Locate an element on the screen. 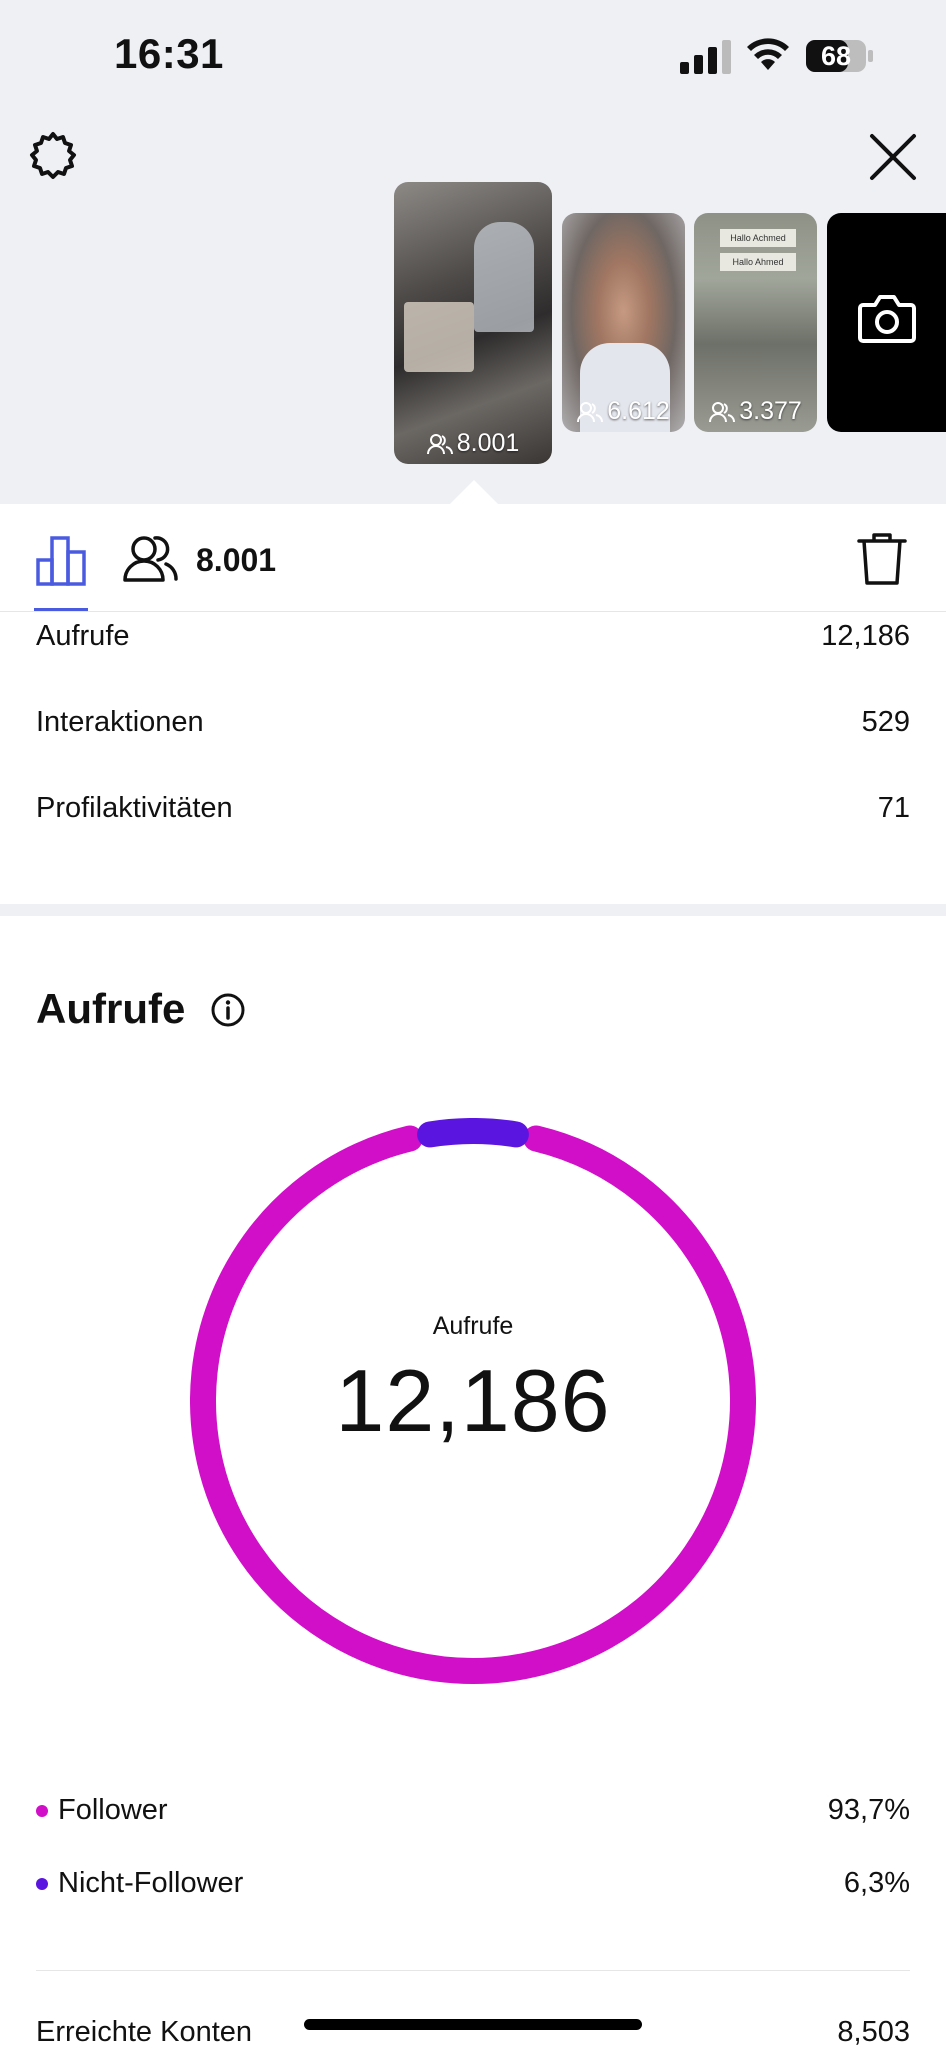 Image resolution: width=946 pixels, height=2048 pixels. metric-label: Interaktionen is located at coordinates (120, 722).